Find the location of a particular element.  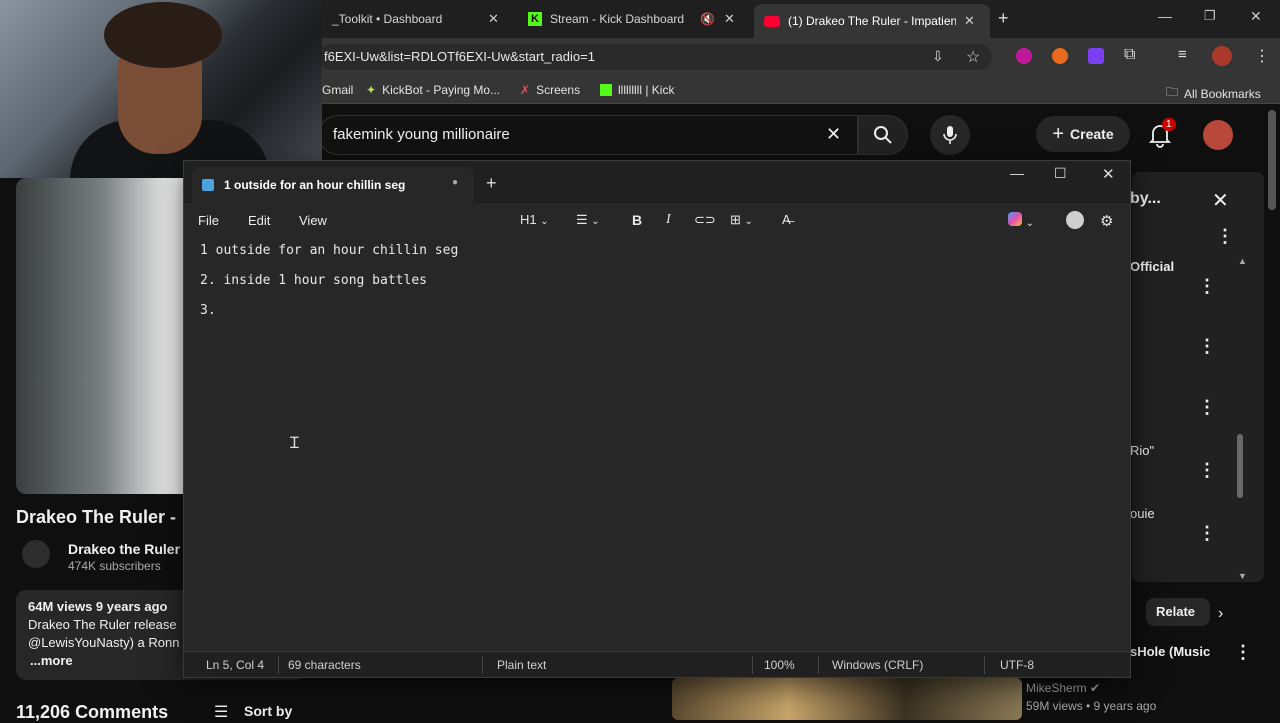

sort-by-button: Sort by is located at coordinates (268, 711).